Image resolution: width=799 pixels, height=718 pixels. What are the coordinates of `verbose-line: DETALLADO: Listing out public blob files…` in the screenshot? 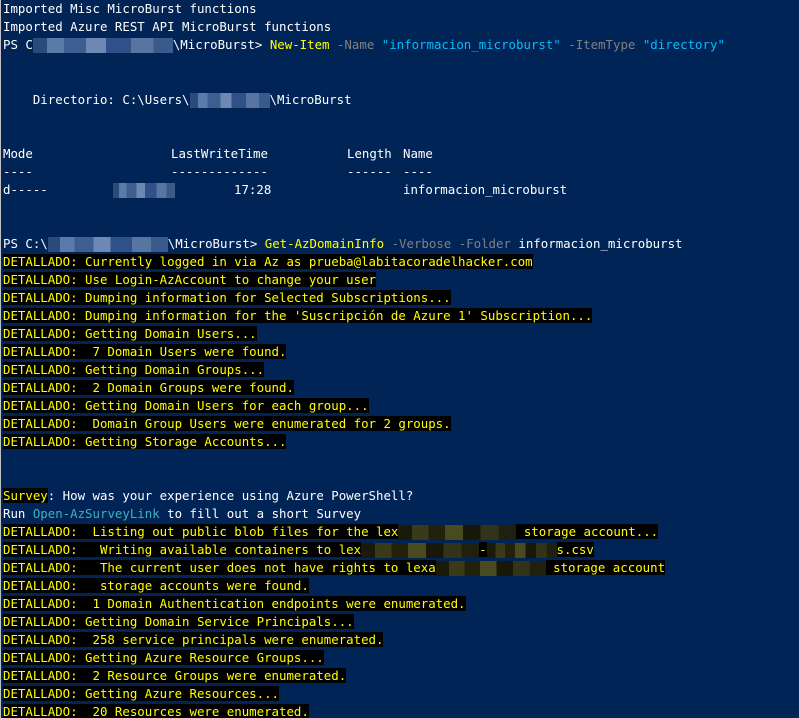 It's located at (331, 532).